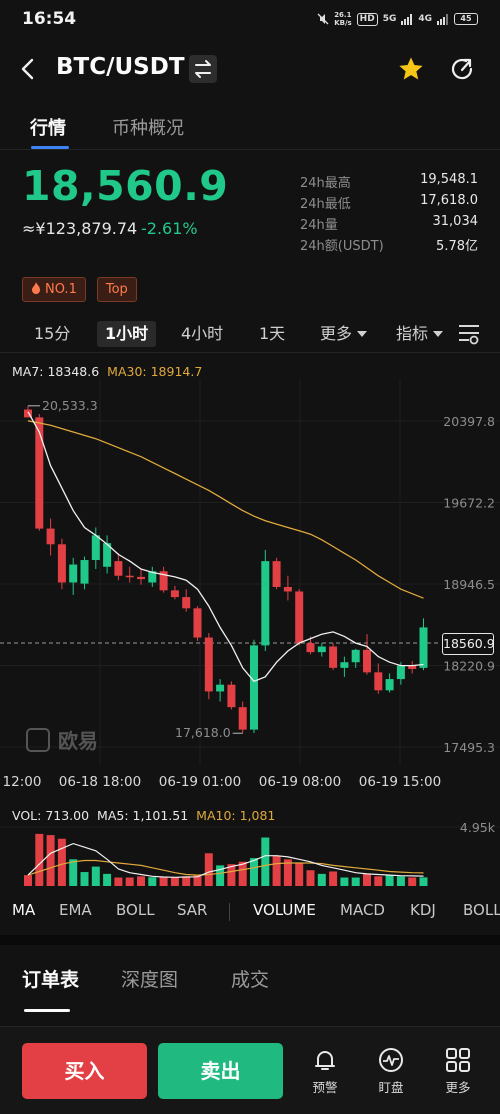  Describe the element at coordinates (143, 815) in the screenshot. I see `vol-ma5-label: MA5: 1,101.51` at that location.